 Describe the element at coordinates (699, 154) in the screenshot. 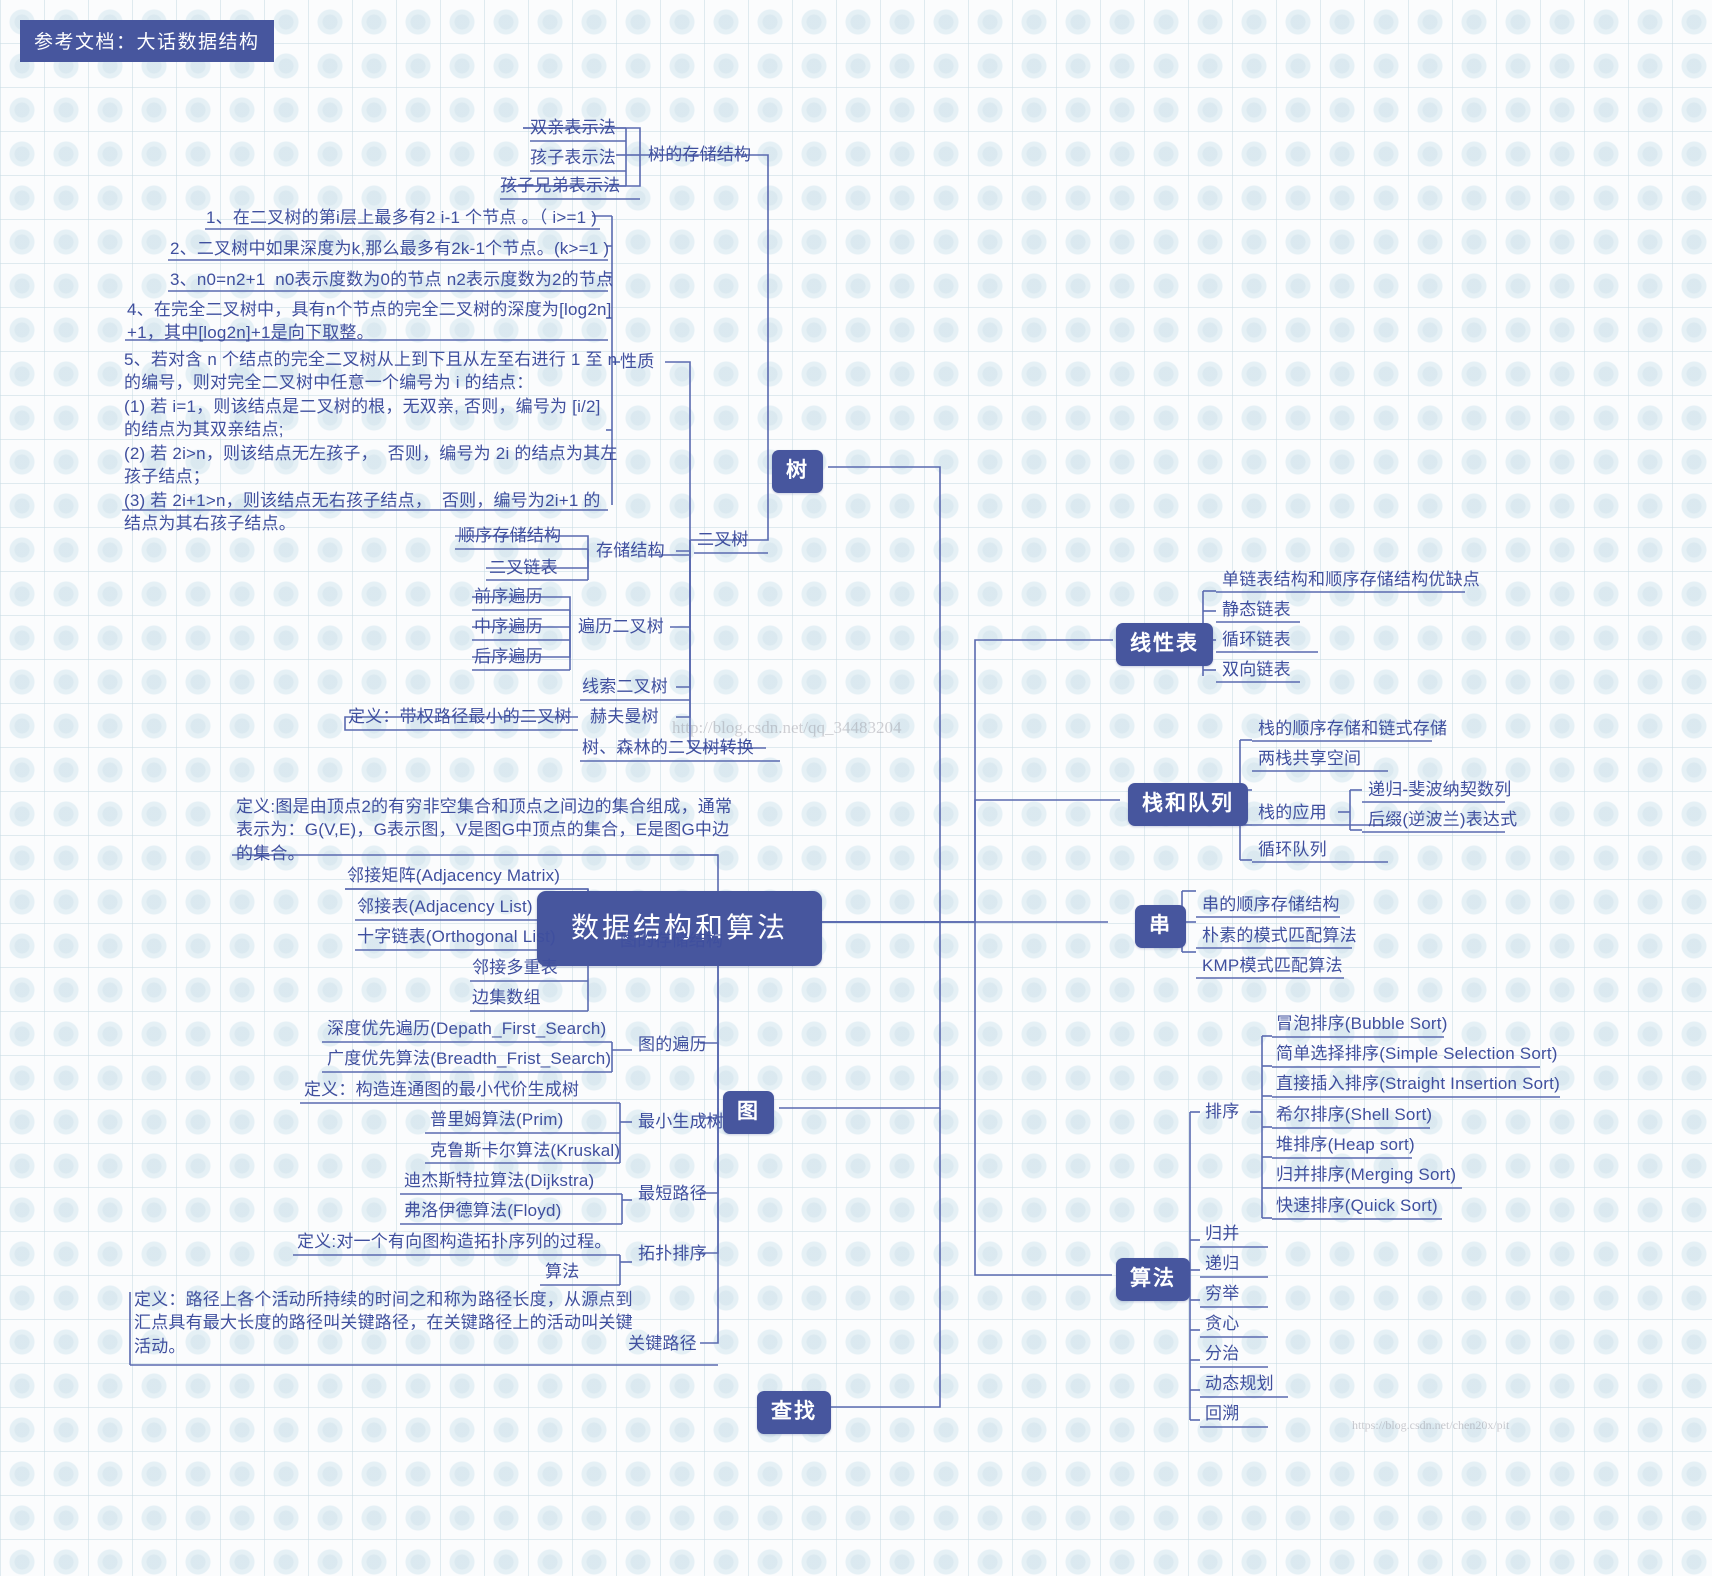

I see `tree-storage-structure-label: 树的存储结构` at that location.